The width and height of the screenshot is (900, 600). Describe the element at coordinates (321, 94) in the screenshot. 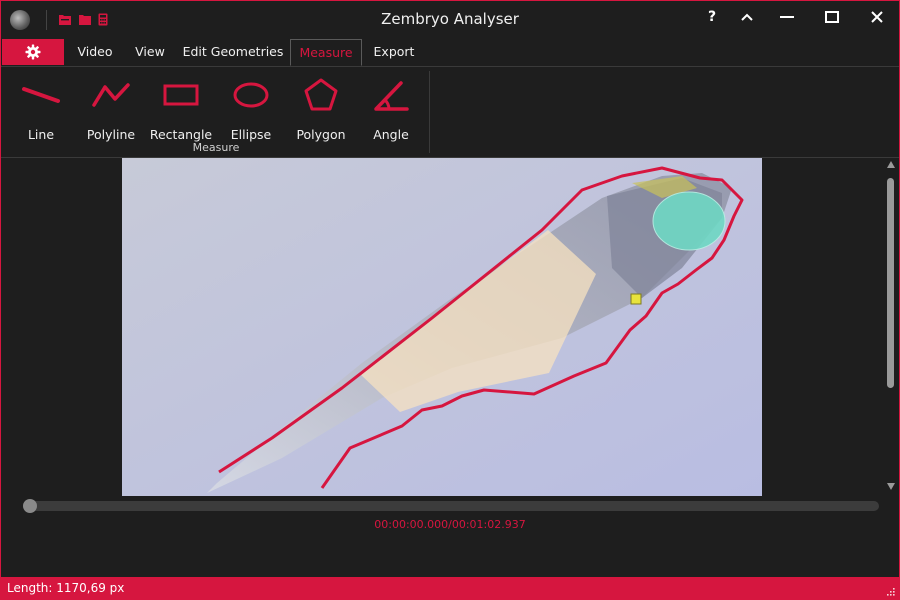

I see `polygon-icon` at that location.